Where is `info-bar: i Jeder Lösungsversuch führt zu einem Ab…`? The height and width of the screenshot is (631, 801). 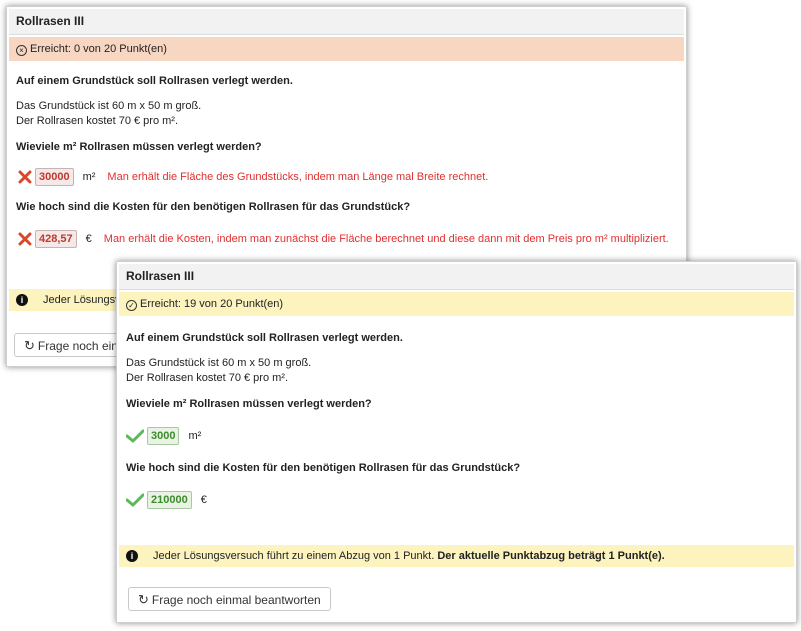
info-bar: i Jeder Lösungsversuch führt zu einem Ab… is located at coordinates (456, 556).